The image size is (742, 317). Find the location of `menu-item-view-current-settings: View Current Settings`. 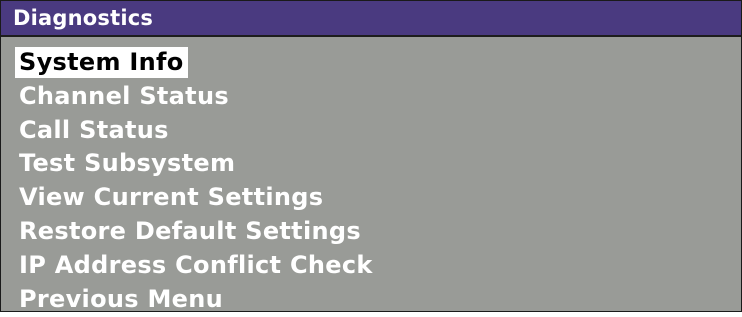

menu-item-view-current-settings: View Current Settings is located at coordinates (196, 199).